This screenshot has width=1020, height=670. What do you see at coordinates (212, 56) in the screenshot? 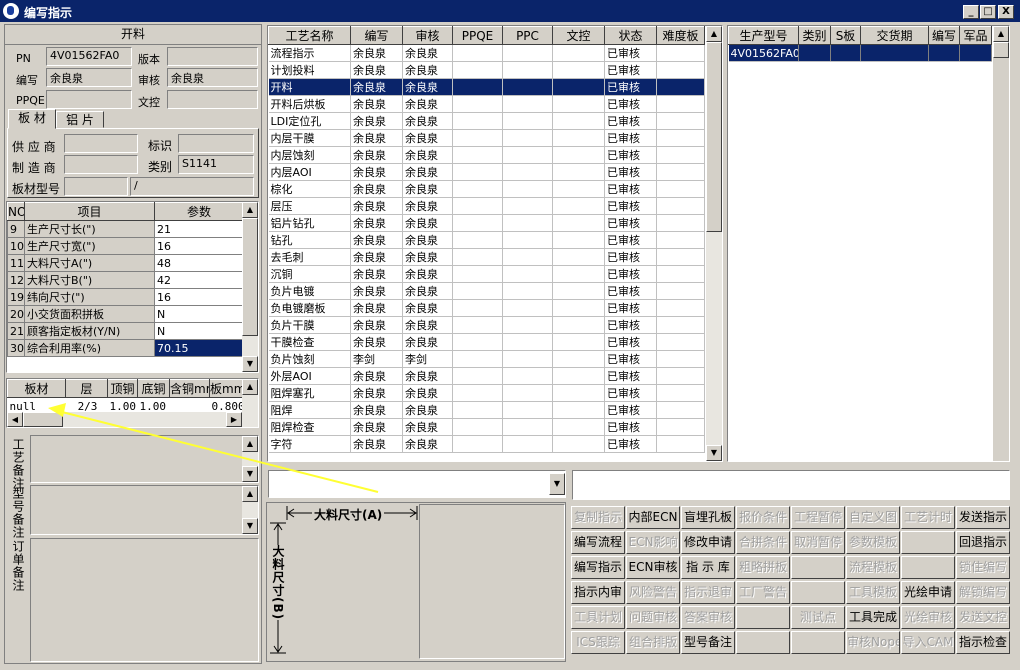
I see `version-field` at bounding box center [212, 56].